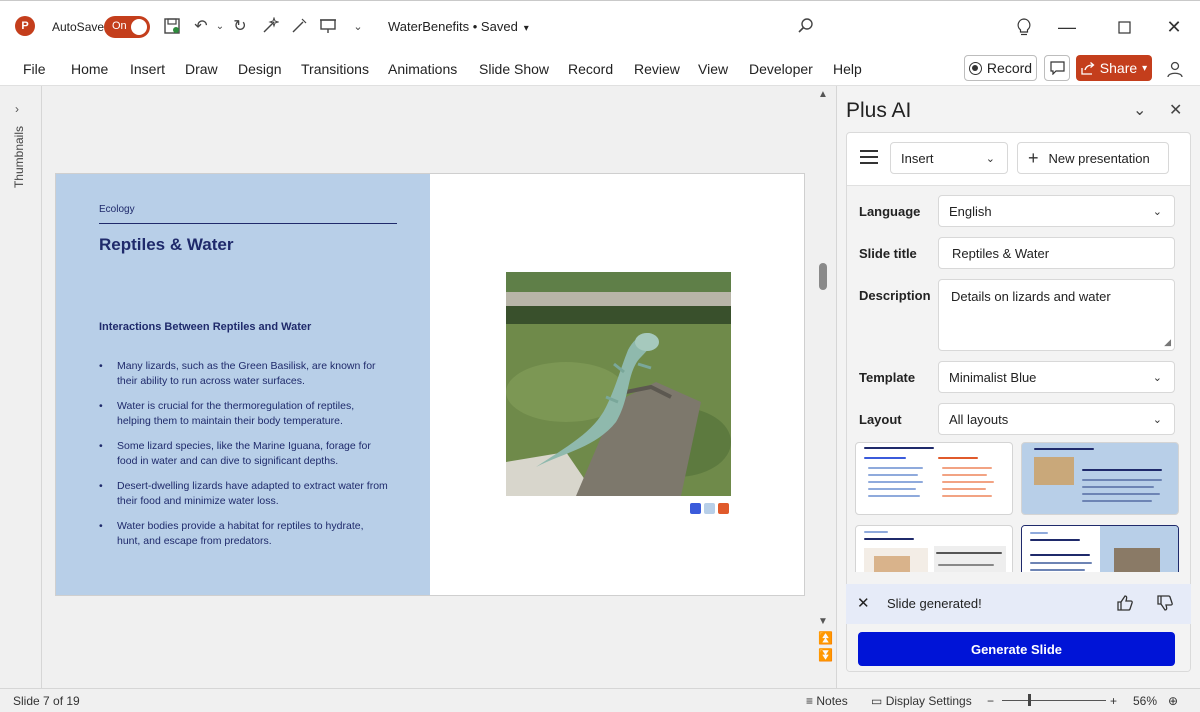 The height and width of the screenshot is (712, 1200). I want to click on thumbs-up-icon, so click(1125, 605).